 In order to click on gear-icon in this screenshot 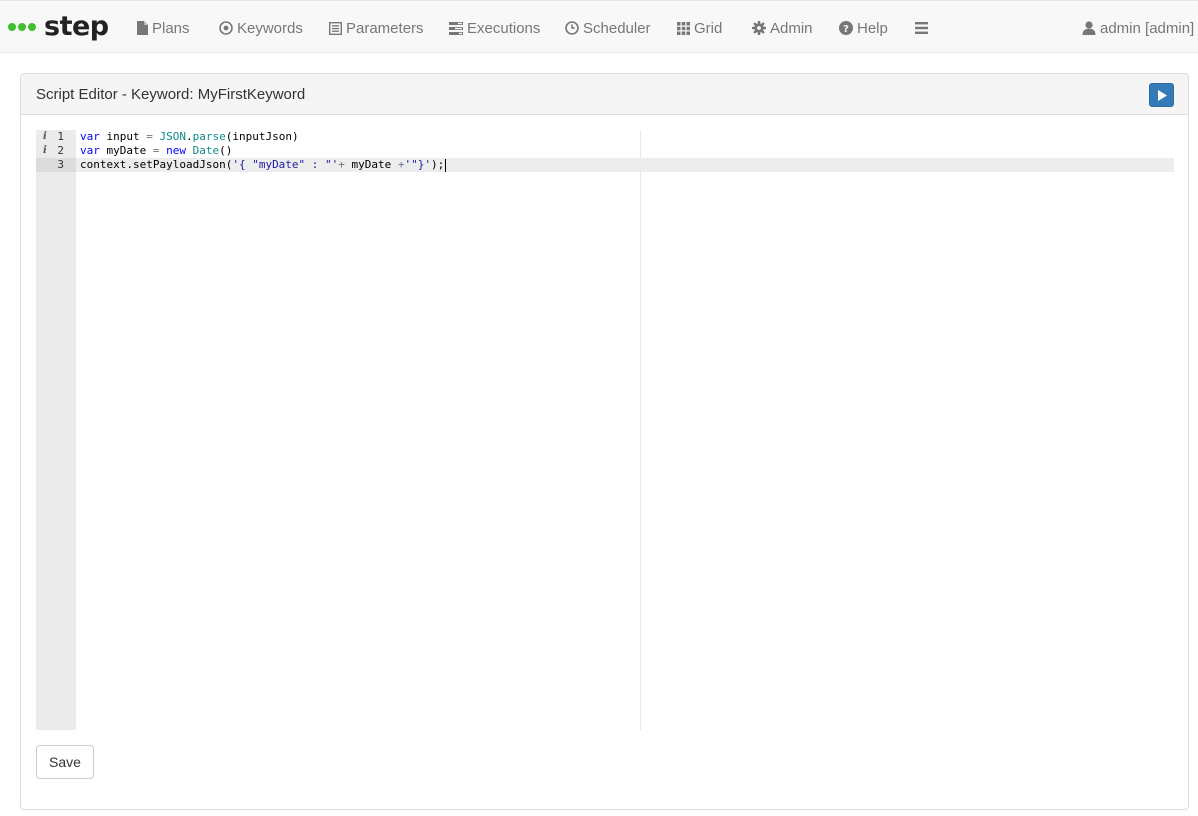, I will do `click(759, 28)`.